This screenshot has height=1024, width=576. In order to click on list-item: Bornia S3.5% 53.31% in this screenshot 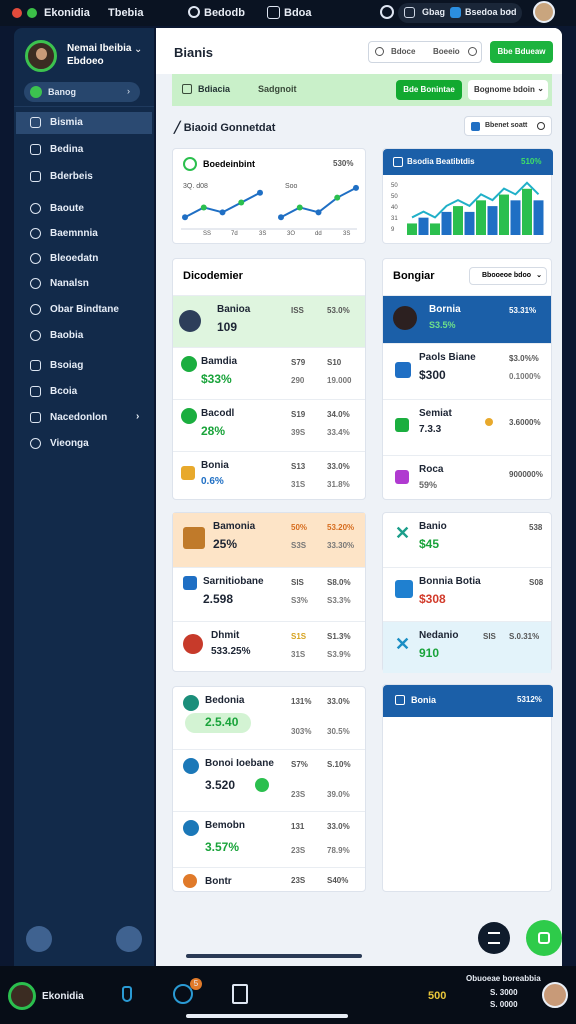, I will do `click(467, 319)`.